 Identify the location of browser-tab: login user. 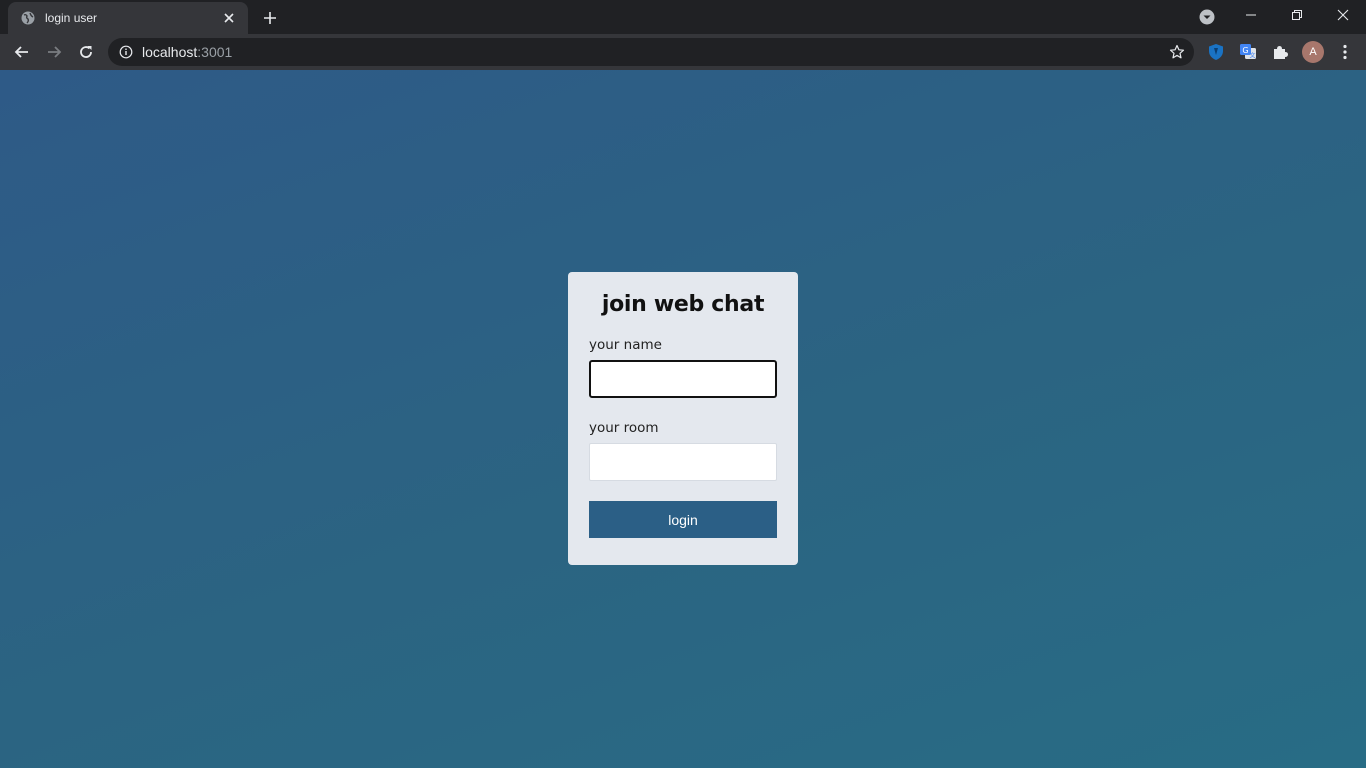
(128, 18).